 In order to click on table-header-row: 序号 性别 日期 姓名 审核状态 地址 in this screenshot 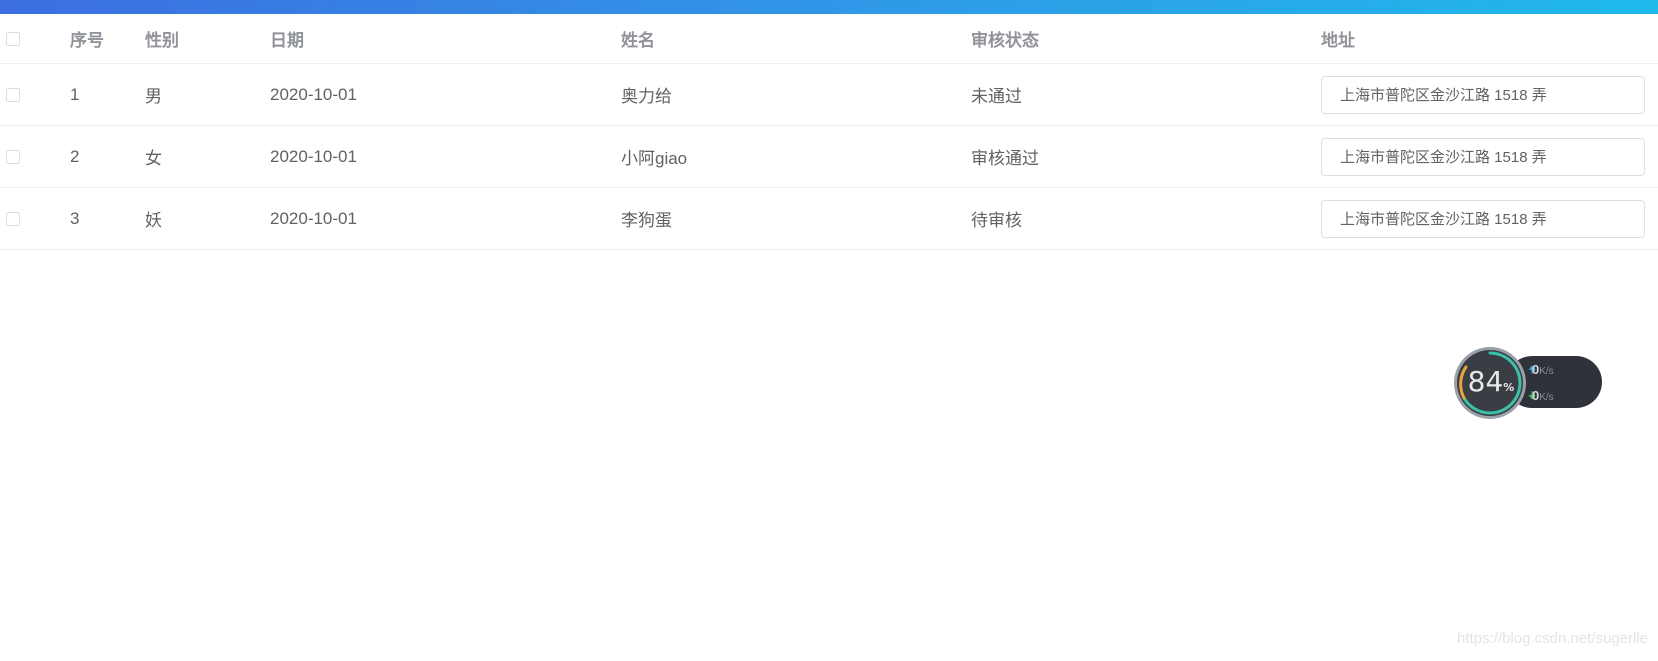, I will do `click(829, 39)`.